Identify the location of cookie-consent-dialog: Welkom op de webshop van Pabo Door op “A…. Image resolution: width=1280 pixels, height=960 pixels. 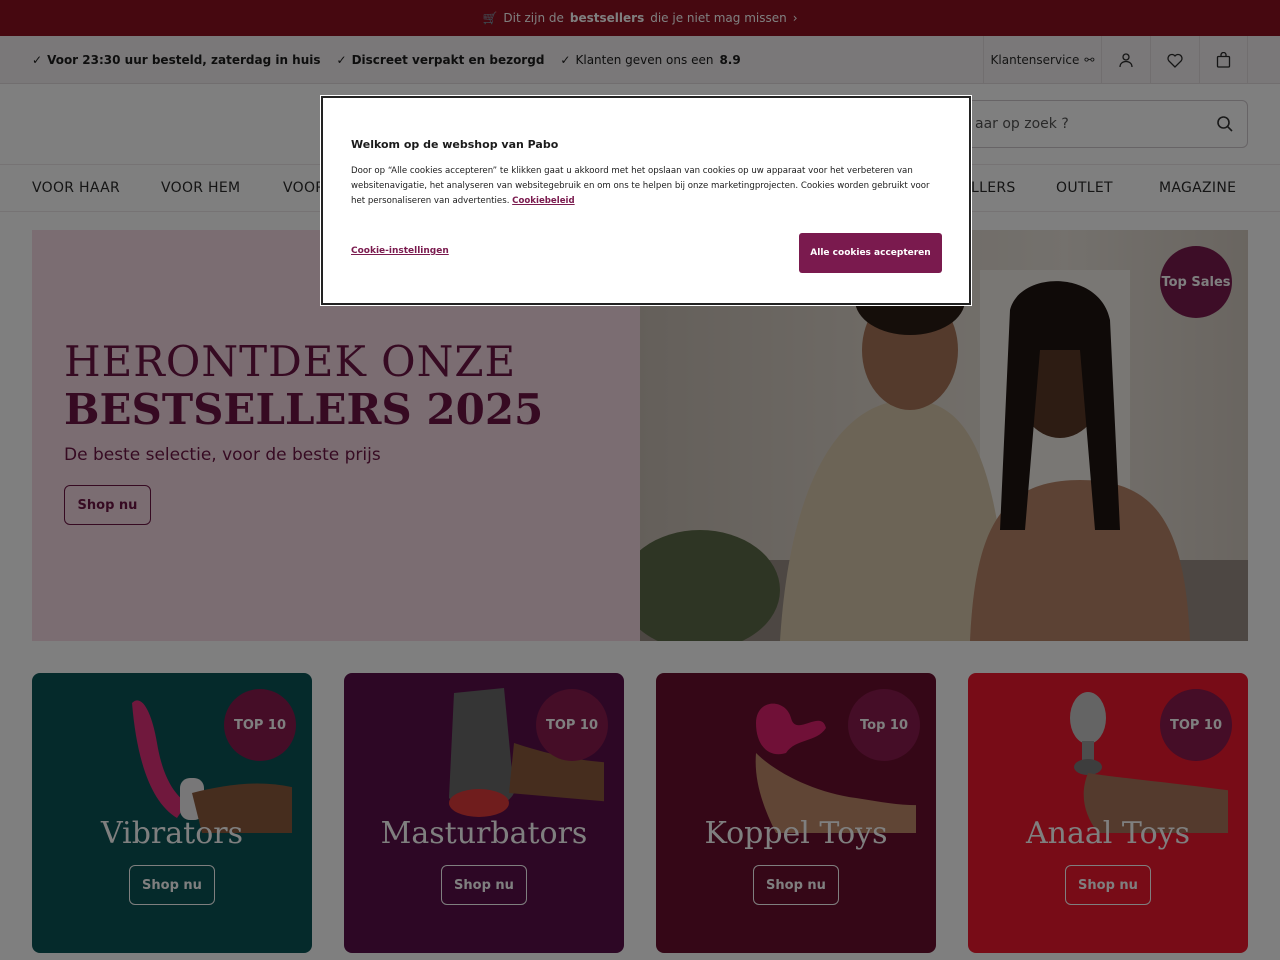
(646, 200).